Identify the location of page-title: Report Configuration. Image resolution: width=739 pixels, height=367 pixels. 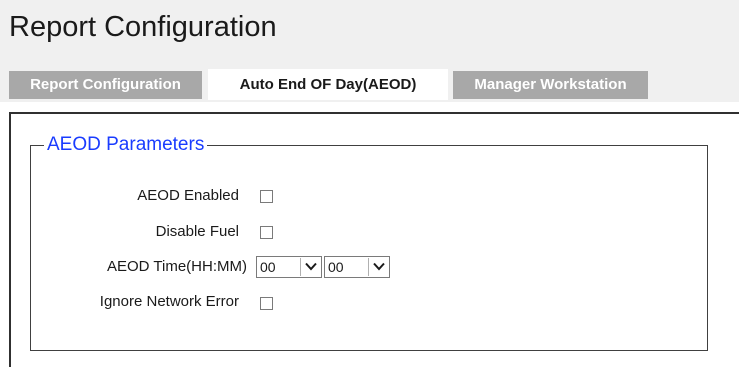
(143, 27).